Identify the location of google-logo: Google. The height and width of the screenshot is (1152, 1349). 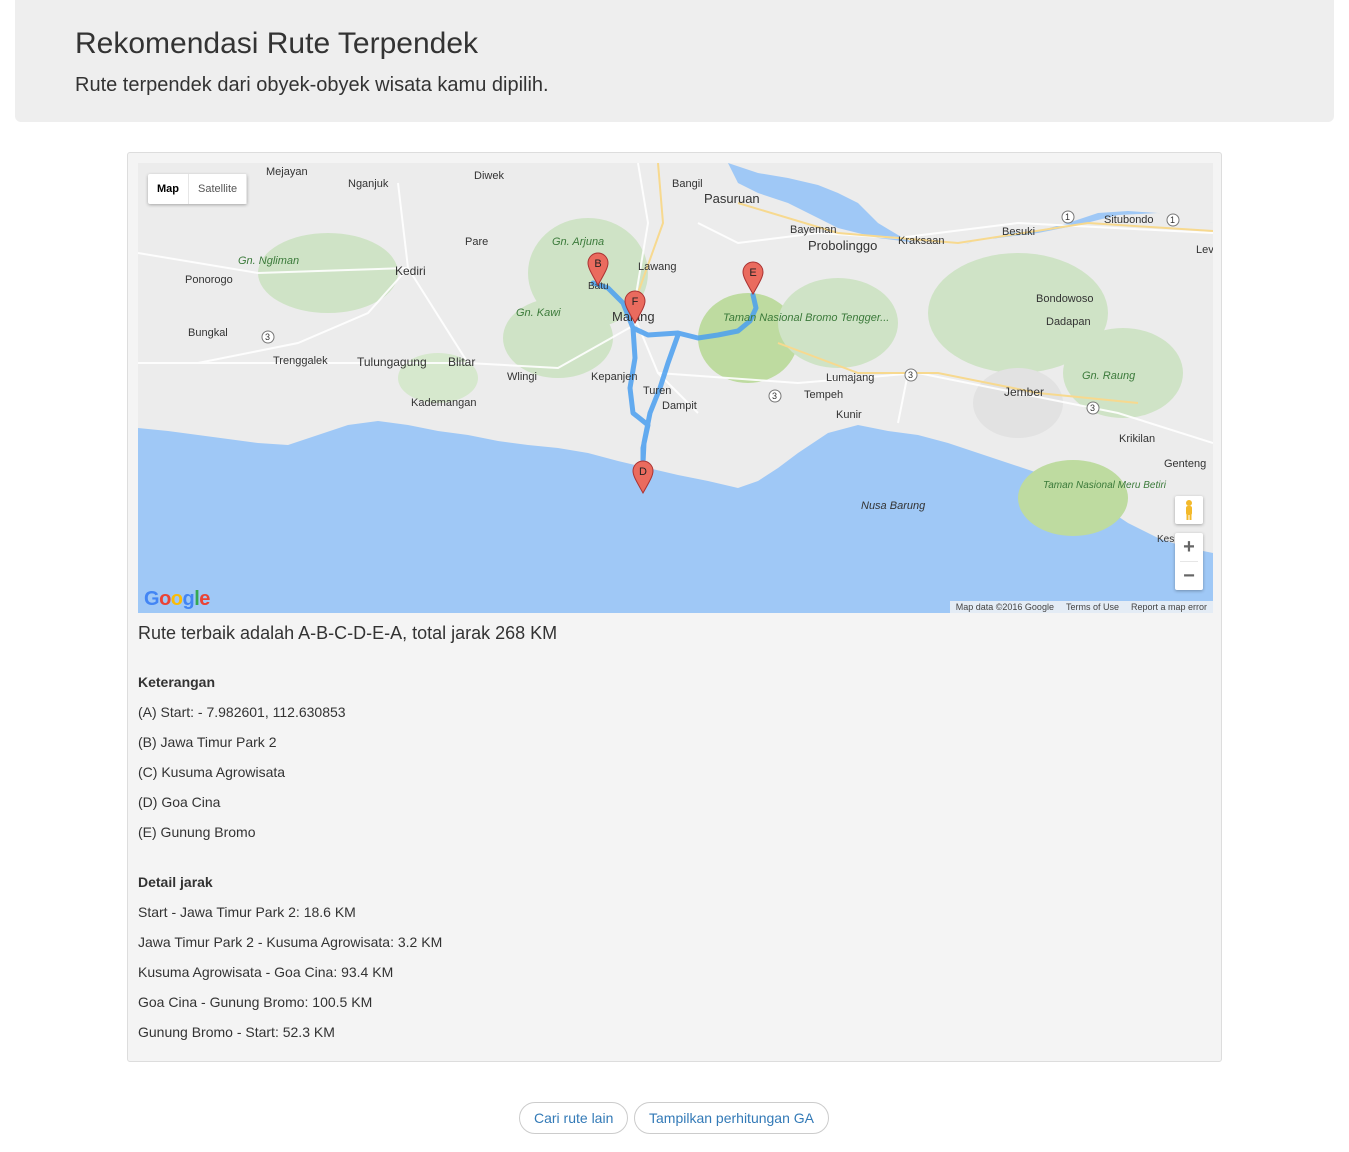
(177, 599).